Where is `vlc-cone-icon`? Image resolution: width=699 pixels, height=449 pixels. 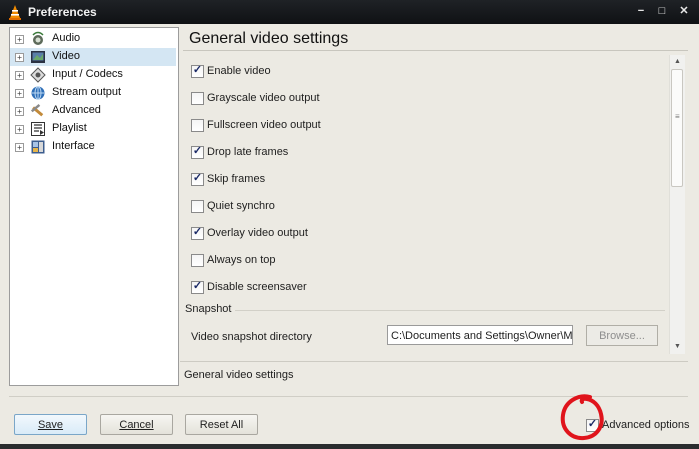 vlc-cone-icon is located at coordinates (15, 12).